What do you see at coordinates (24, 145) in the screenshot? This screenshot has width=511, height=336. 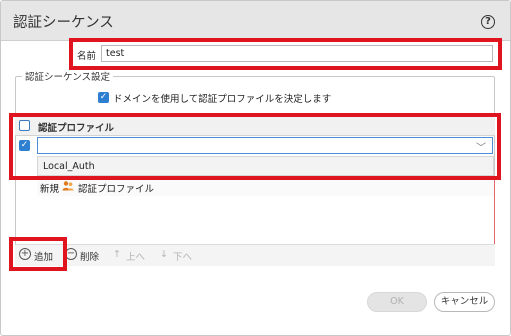 I see `row-checkbox: ✓` at bounding box center [24, 145].